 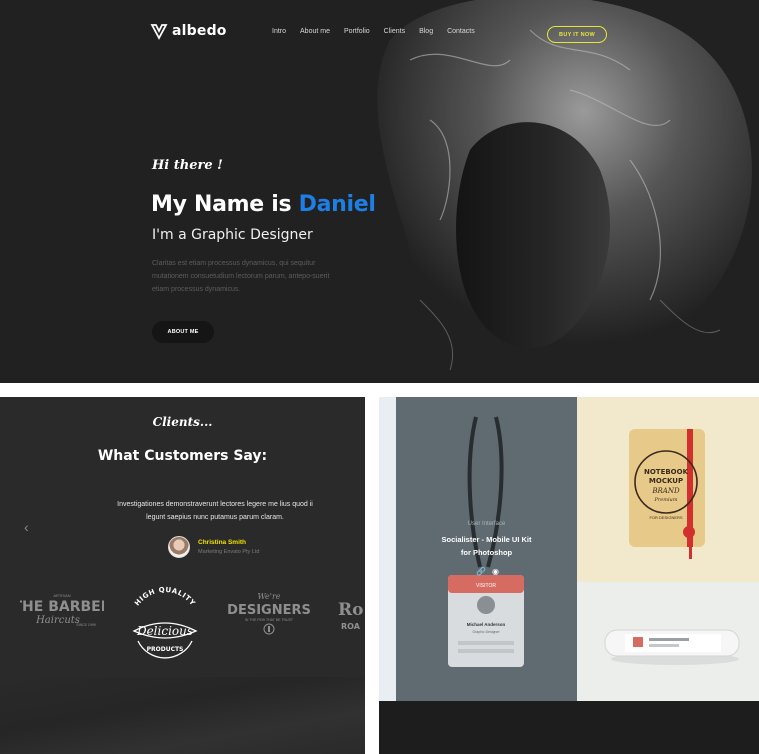 What do you see at coordinates (569, 727) in the screenshot?
I see `portfolio-bottom-band` at bounding box center [569, 727].